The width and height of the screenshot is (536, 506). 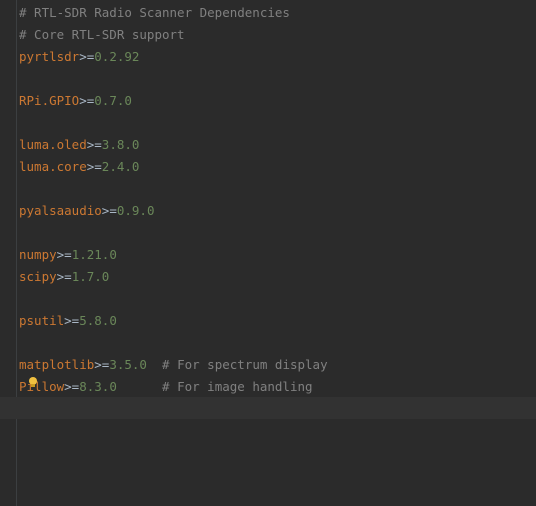 I want to click on version-number: 2.4.0, so click(x=120, y=166).